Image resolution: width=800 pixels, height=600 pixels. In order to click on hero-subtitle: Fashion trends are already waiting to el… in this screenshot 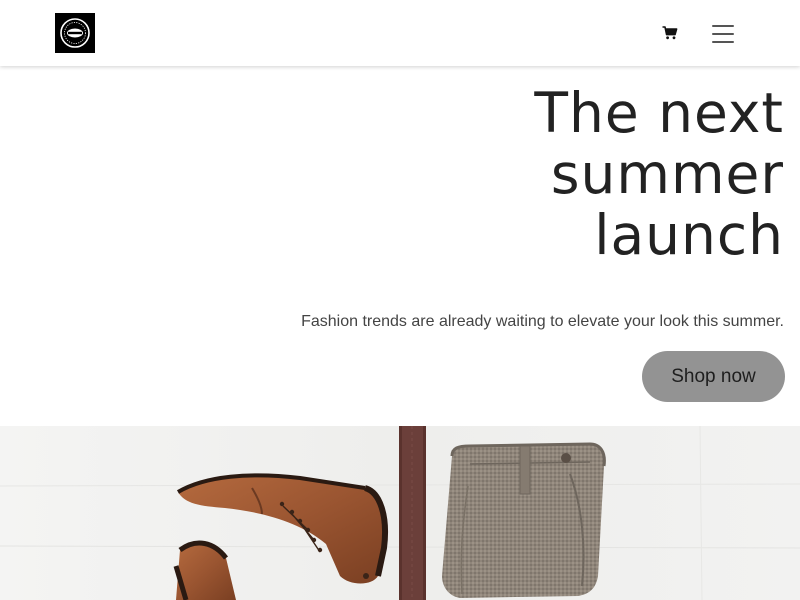, I will do `click(542, 321)`.